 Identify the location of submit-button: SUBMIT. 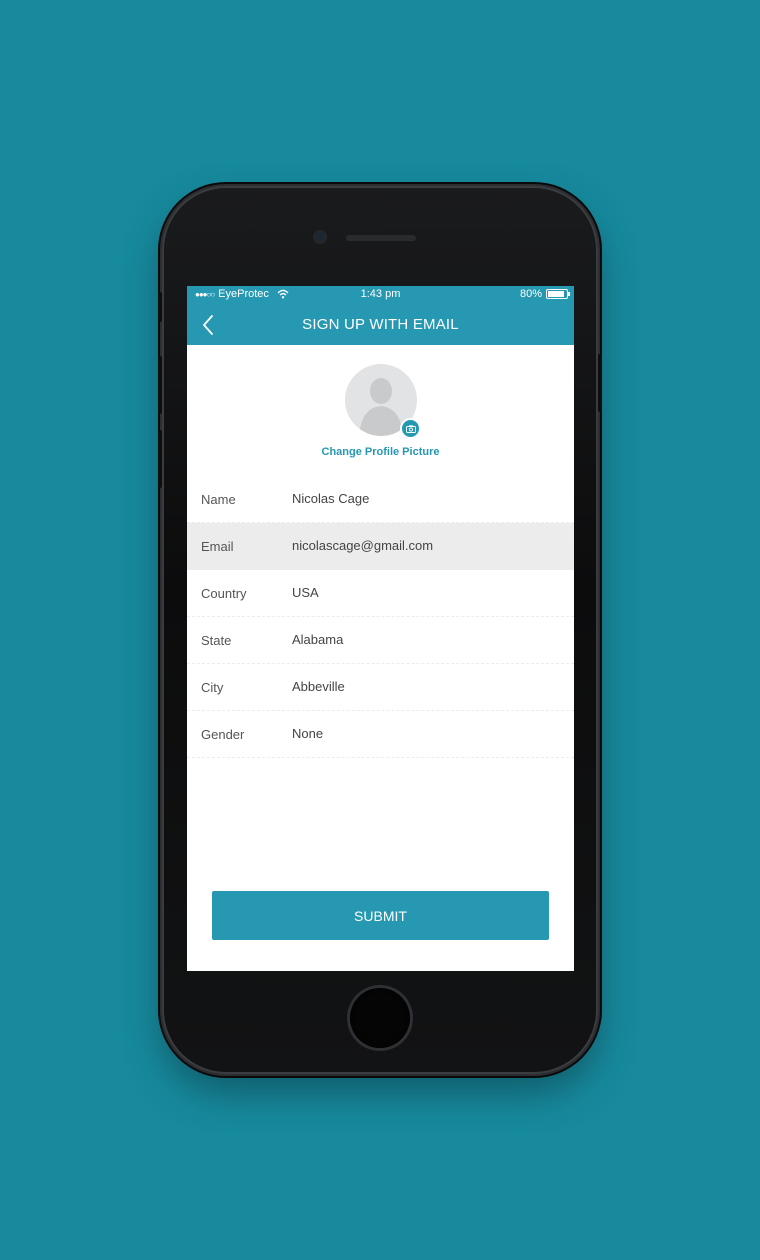
(380, 915).